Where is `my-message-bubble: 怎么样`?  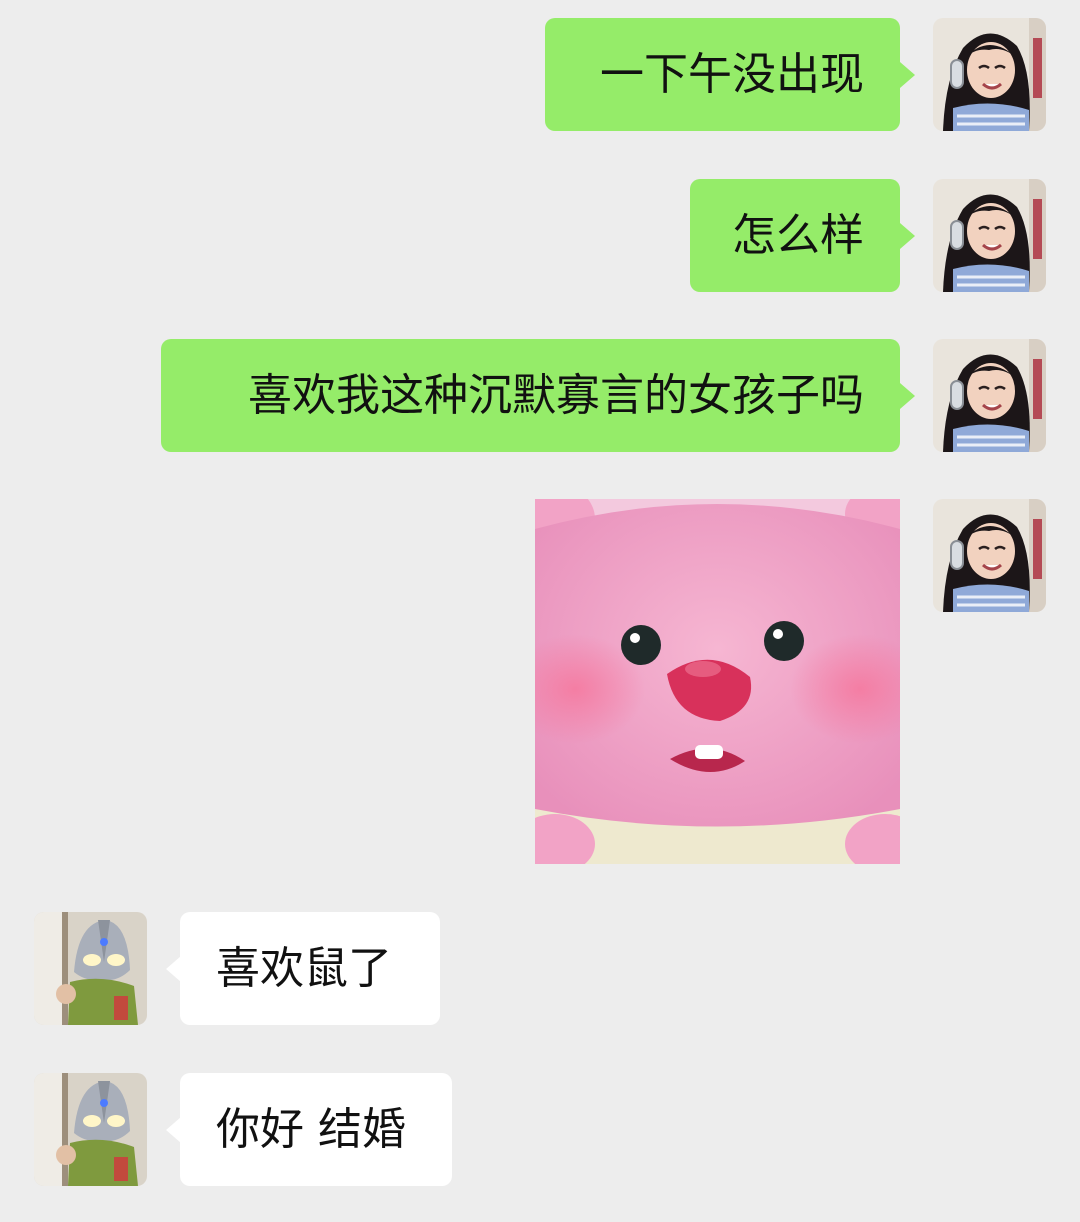
my-message-bubble: 怎么样 is located at coordinates (795, 235).